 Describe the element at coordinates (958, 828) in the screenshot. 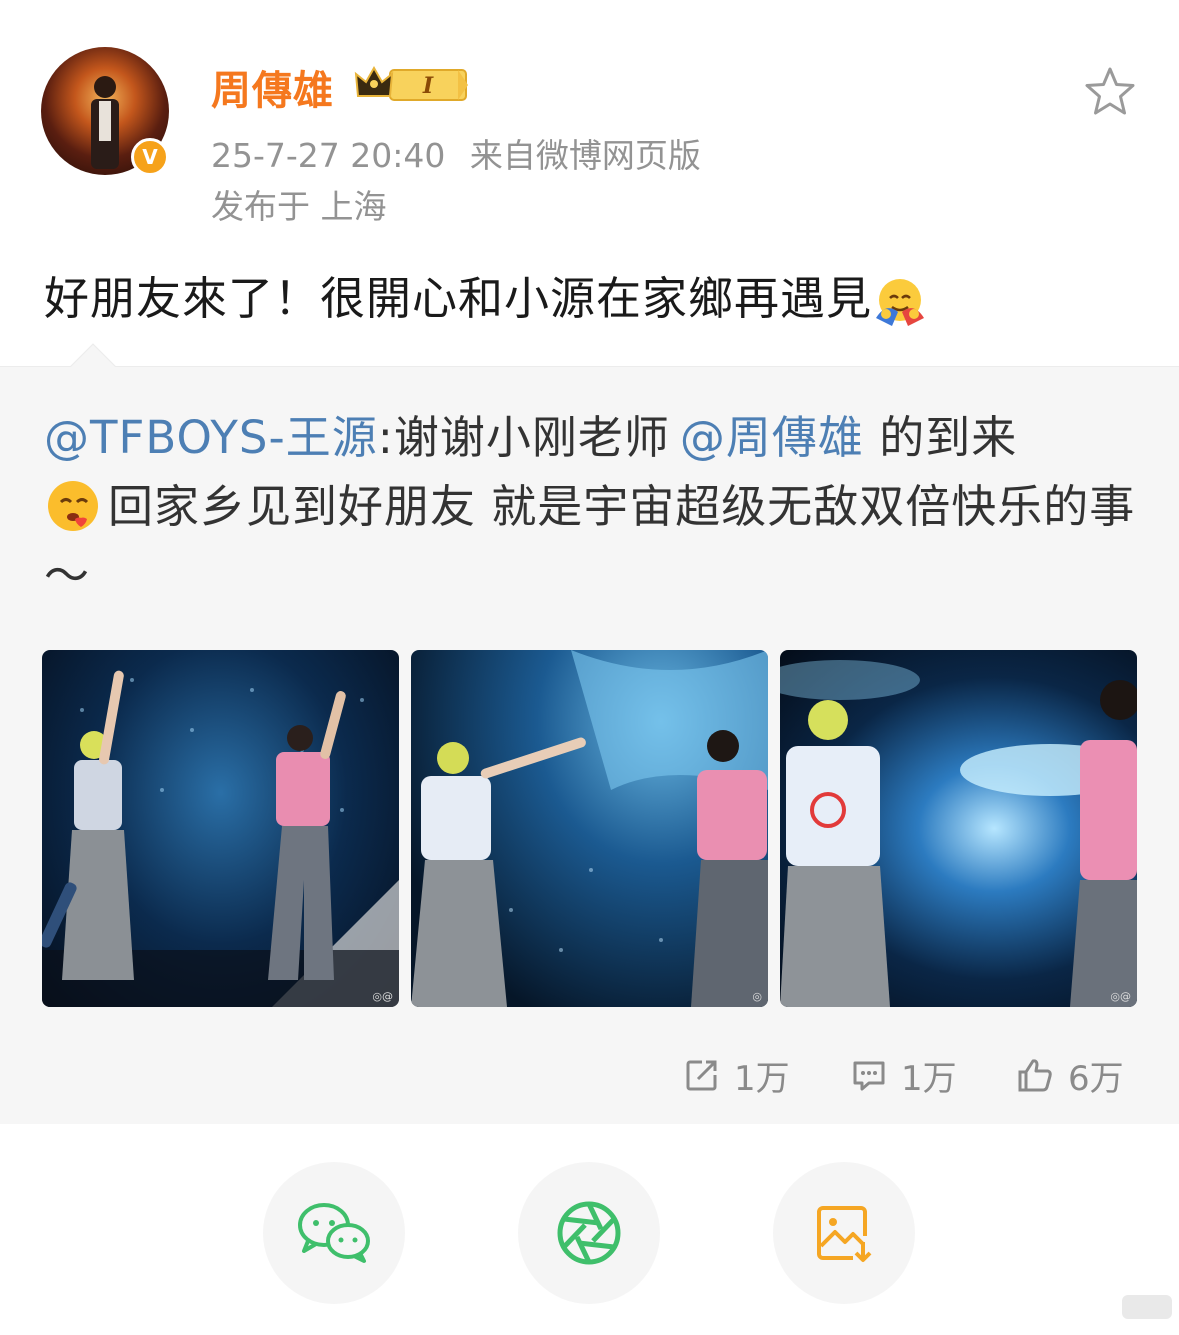

I see `repost-photo-3: ◎@` at that location.